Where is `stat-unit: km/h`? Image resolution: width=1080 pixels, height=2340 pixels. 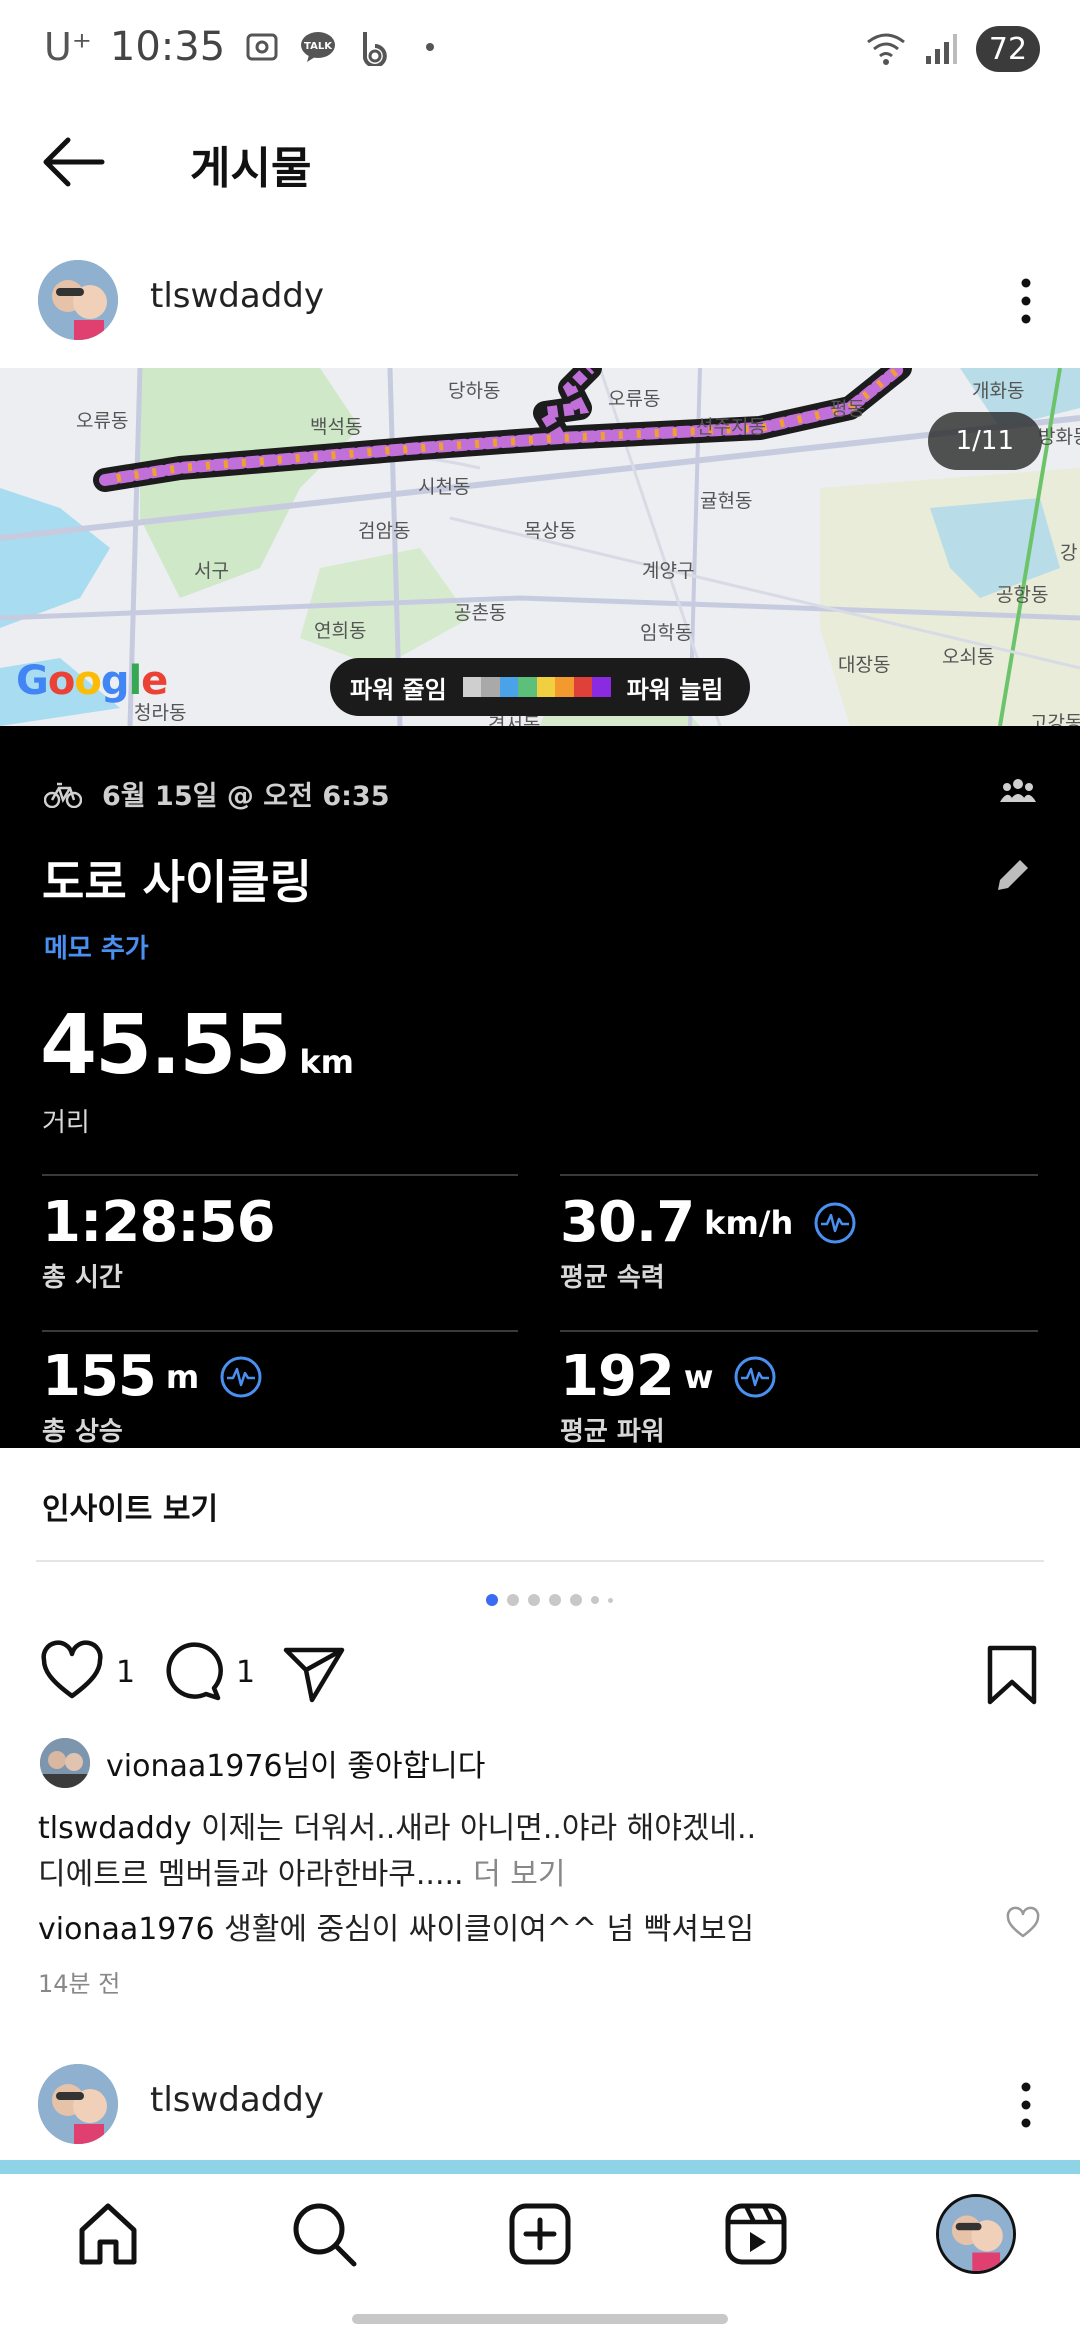 stat-unit: km/h is located at coordinates (749, 1222).